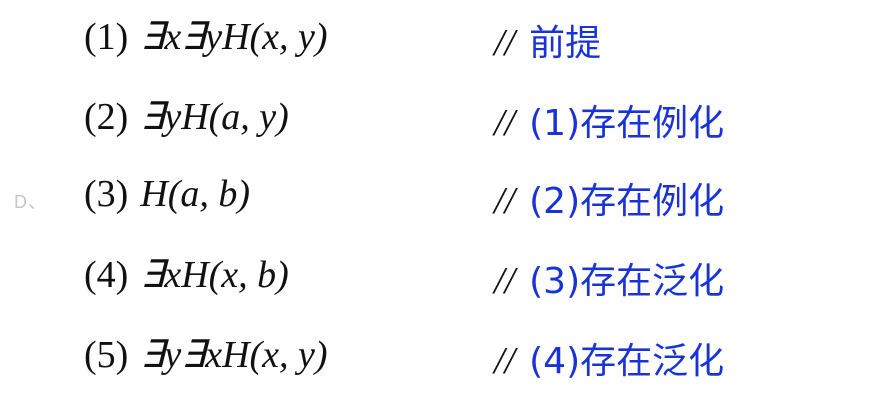 The image size is (884, 402). Describe the element at coordinates (106, 275) in the screenshot. I see `step-number: (4)` at that location.